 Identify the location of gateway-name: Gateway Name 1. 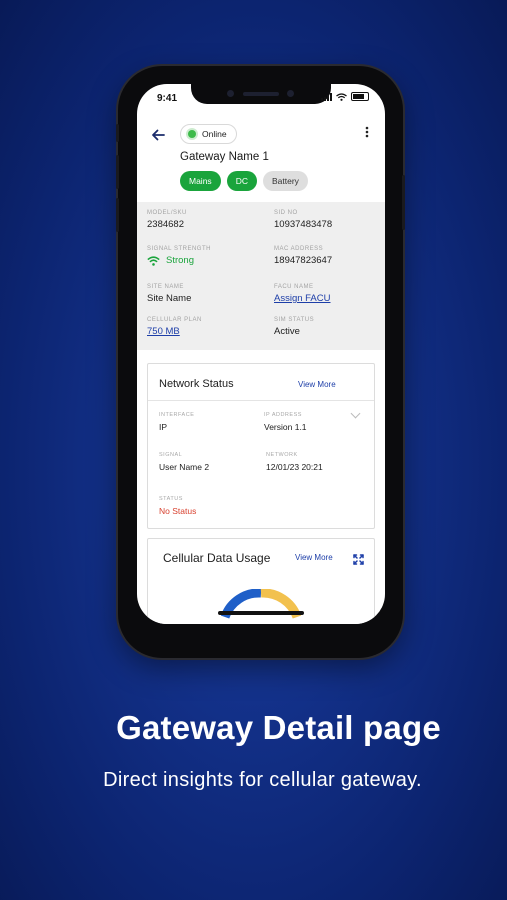
(224, 157).